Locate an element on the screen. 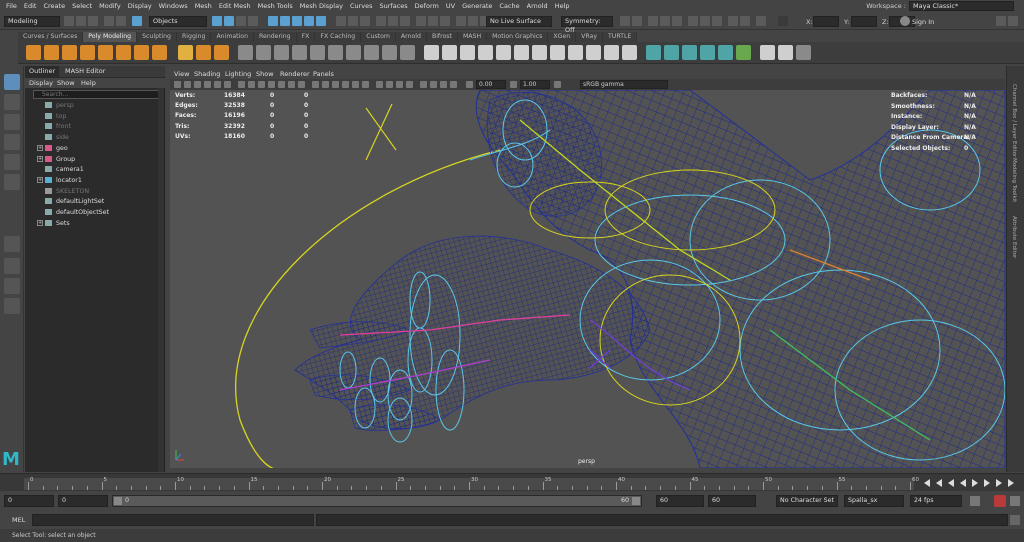 The image size is (1024, 542). outliner-item: front is located at coordinates (58, 128).